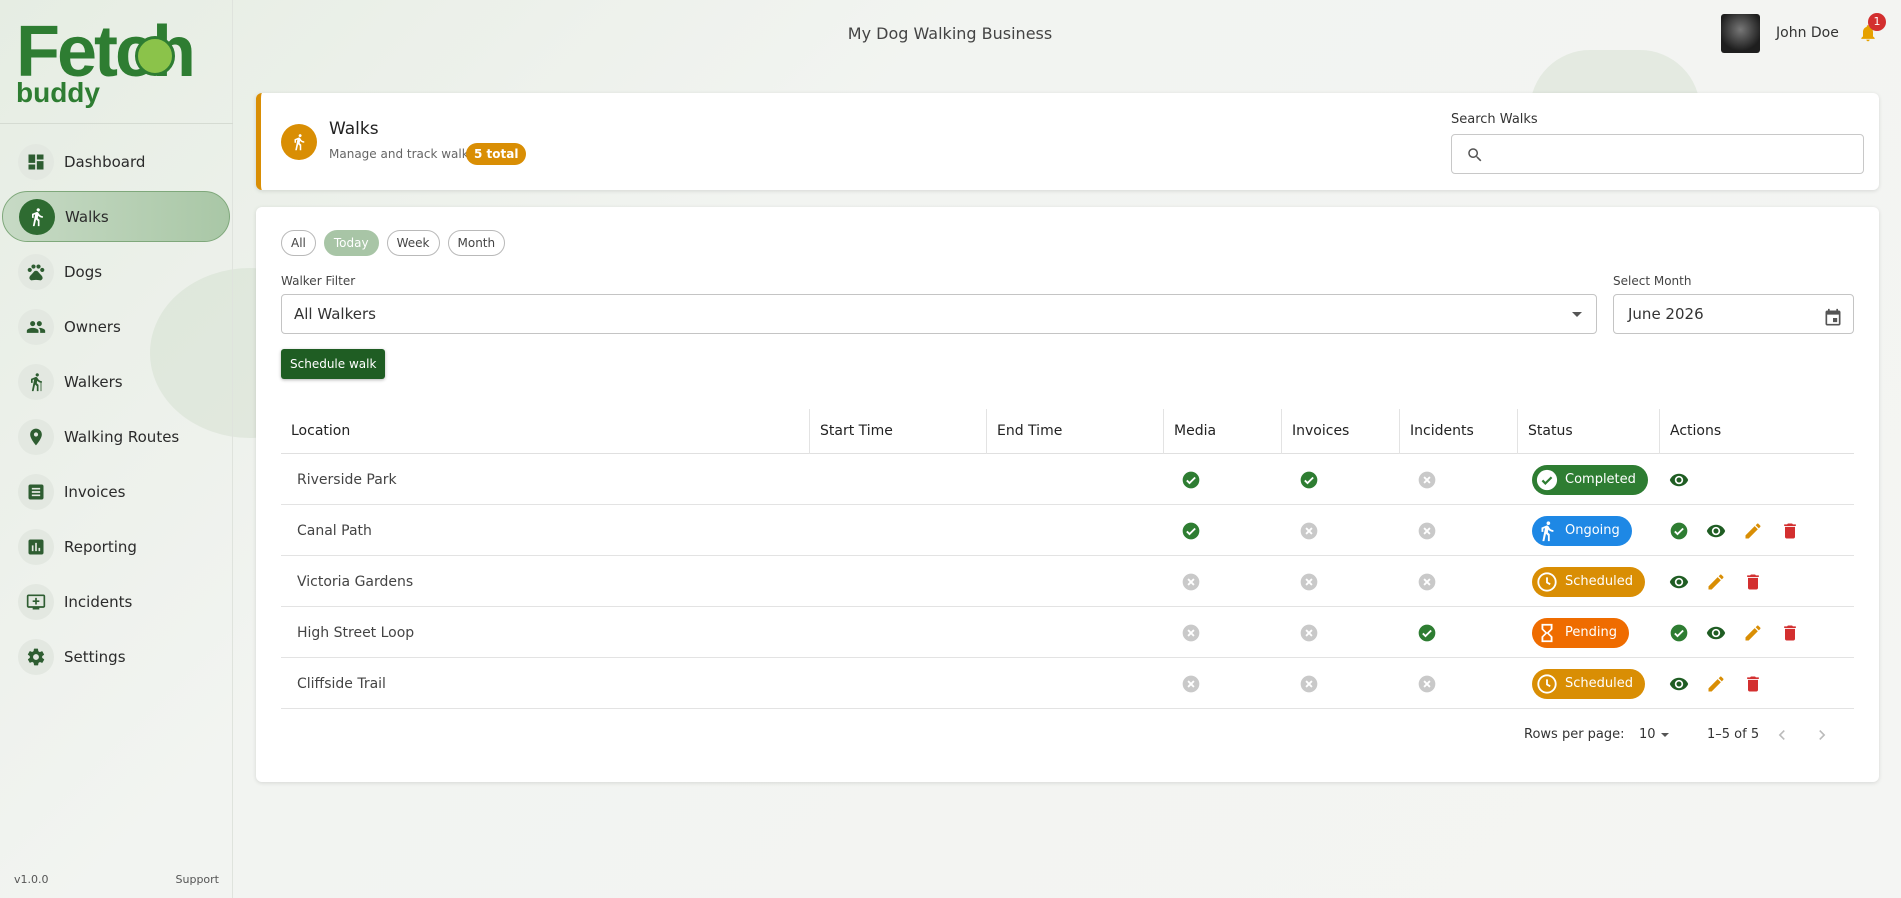  I want to click on search-input, so click(1674, 154).